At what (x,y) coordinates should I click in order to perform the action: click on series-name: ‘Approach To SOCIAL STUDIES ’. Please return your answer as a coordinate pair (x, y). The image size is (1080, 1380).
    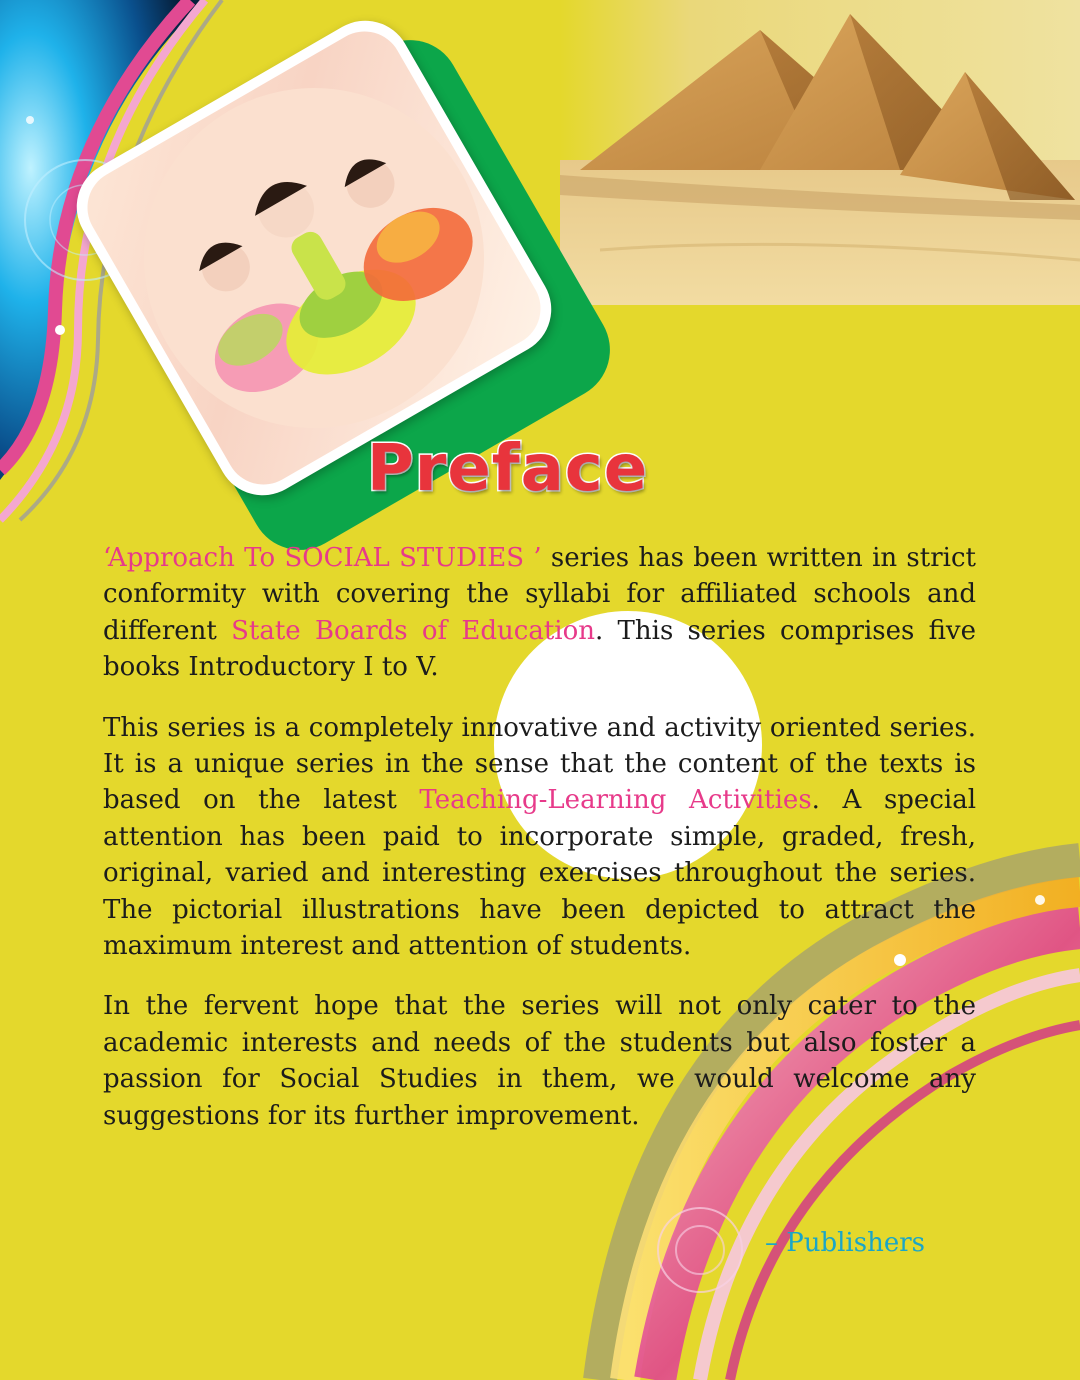
    Looking at the image, I should click on (322, 558).